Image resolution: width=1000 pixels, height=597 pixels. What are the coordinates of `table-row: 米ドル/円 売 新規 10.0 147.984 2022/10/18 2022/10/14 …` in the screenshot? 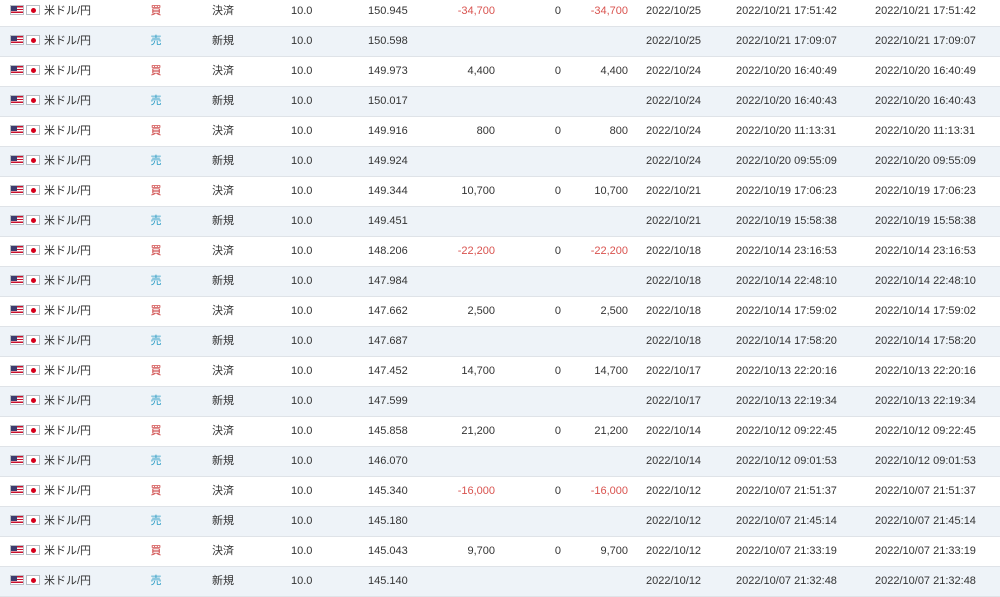 It's located at (500, 282).